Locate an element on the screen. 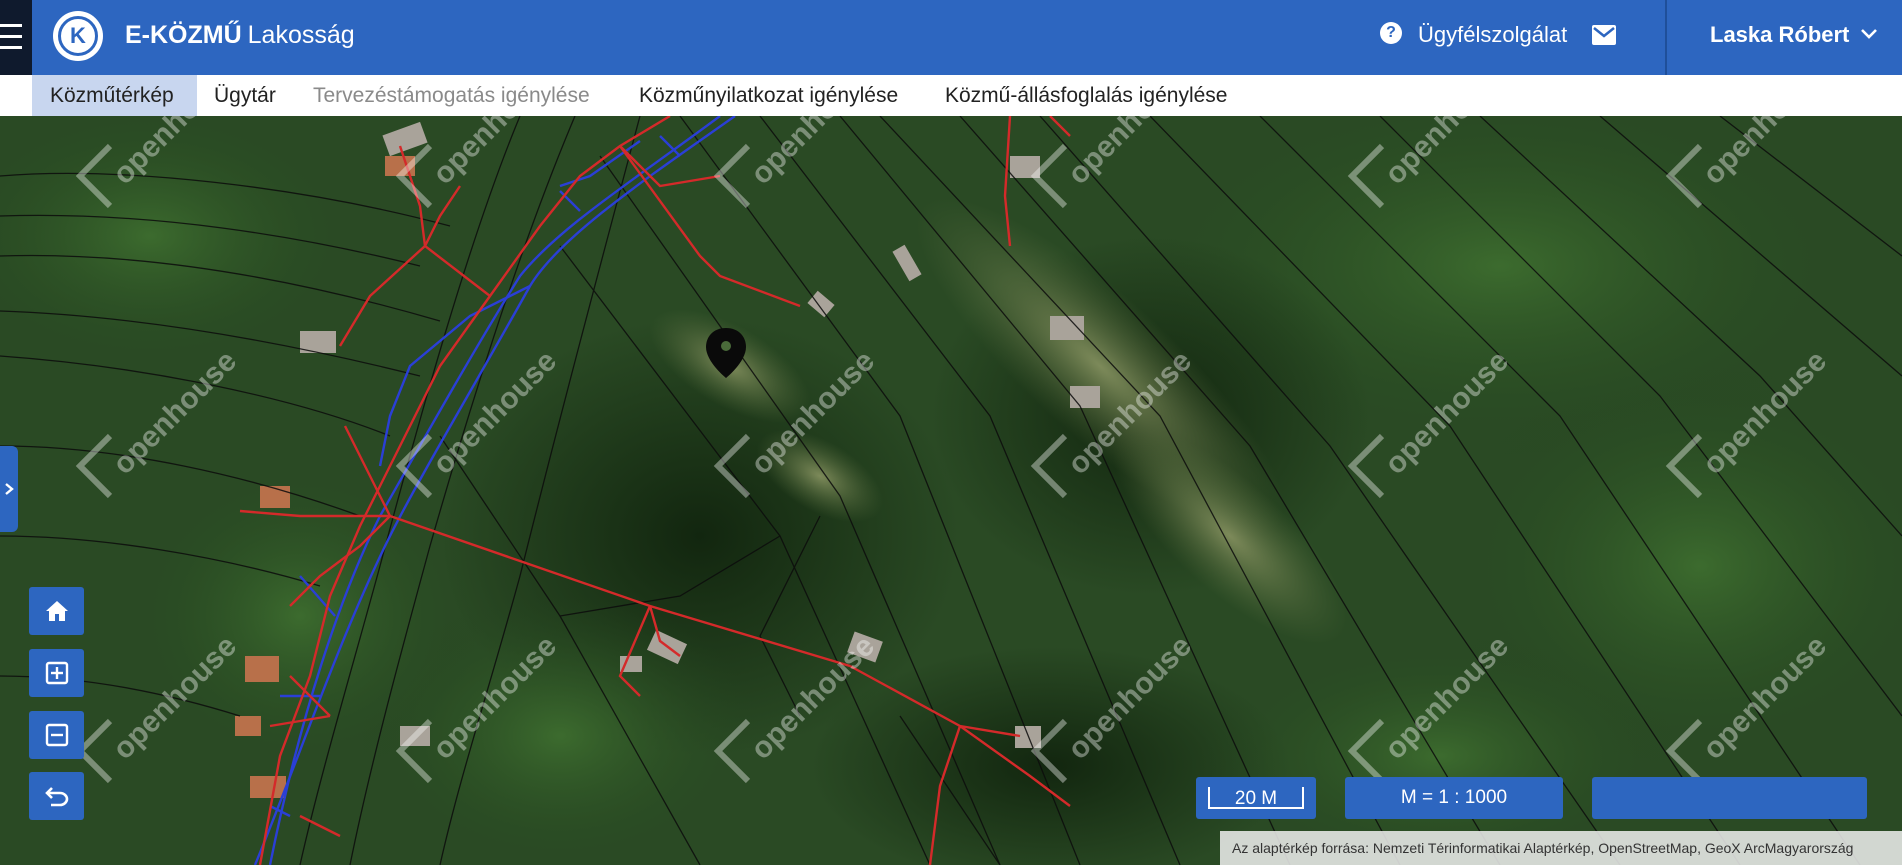 Image resolution: width=1902 pixels, height=865 pixels. scale-bar: 20 M is located at coordinates (1256, 798).